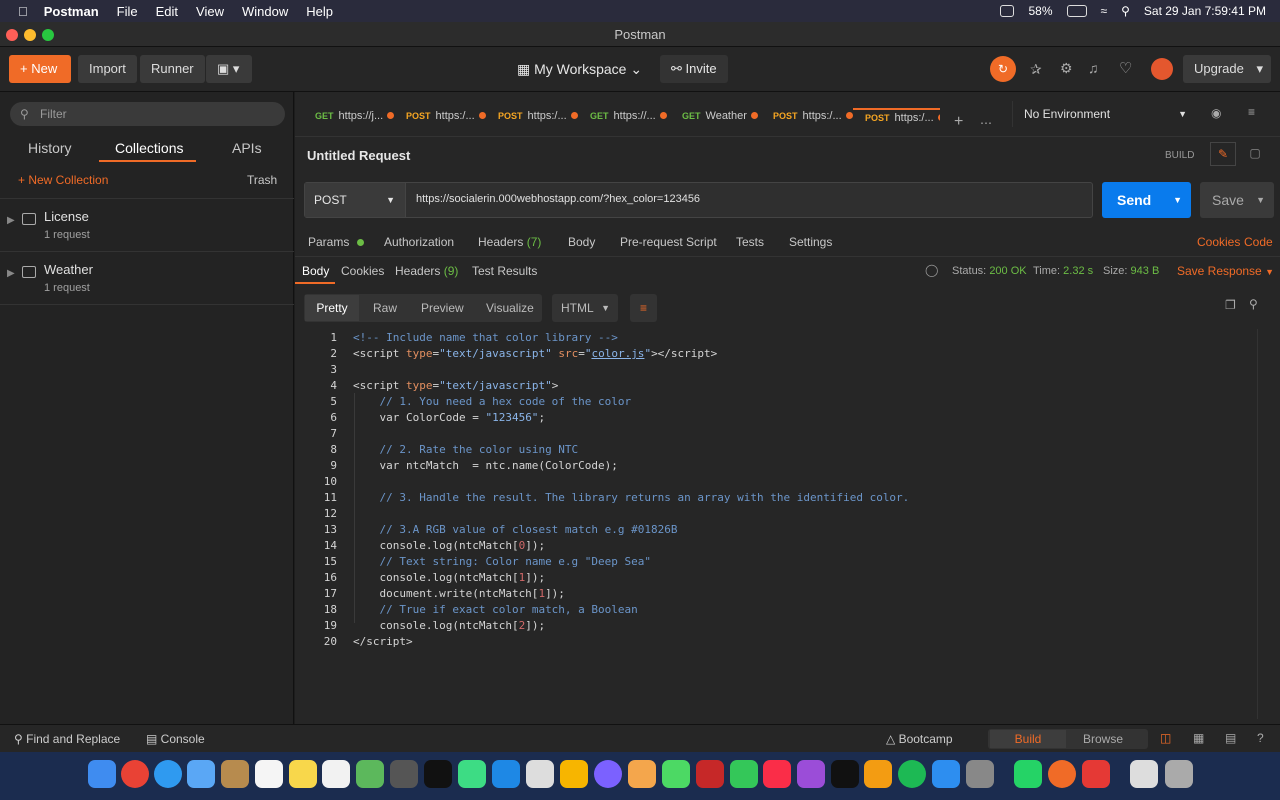  Describe the element at coordinates (720, 124) in the screenshot. I see `request-tab-5: GET Weather` at that location.